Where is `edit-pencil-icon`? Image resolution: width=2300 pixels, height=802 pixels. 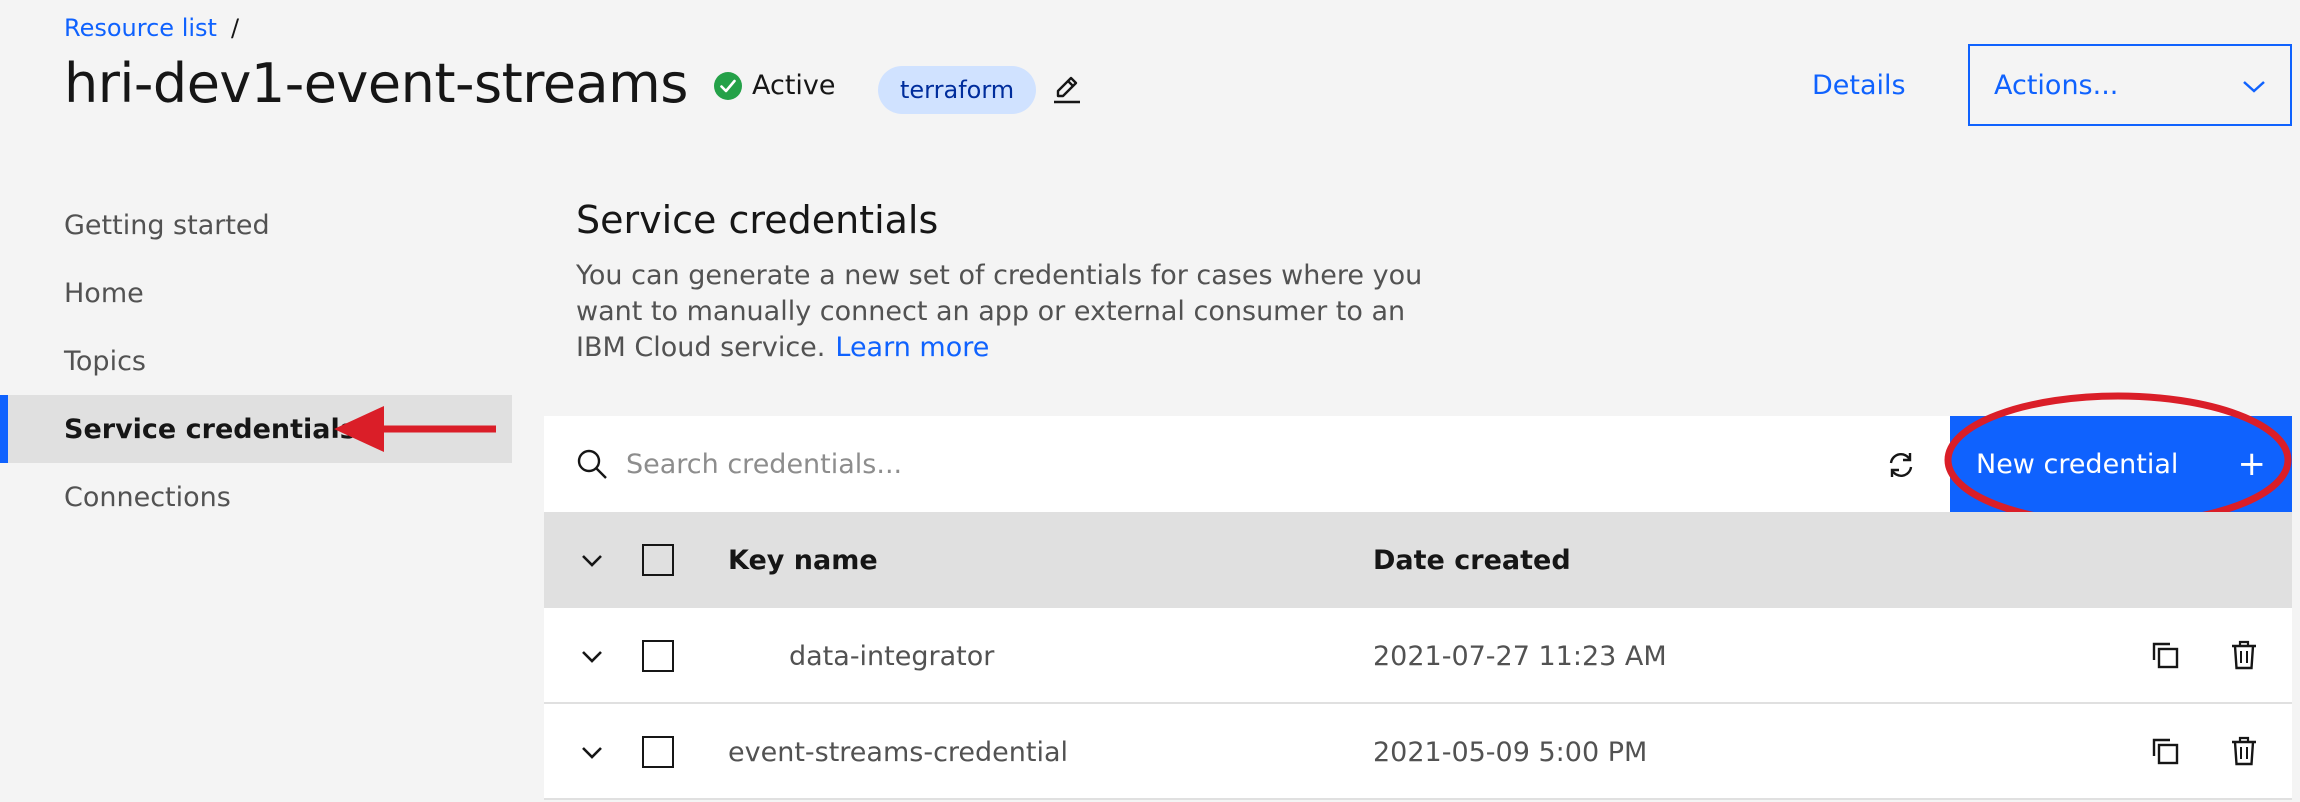 edit-pencil-icon is located at coordinates (1067, 89).